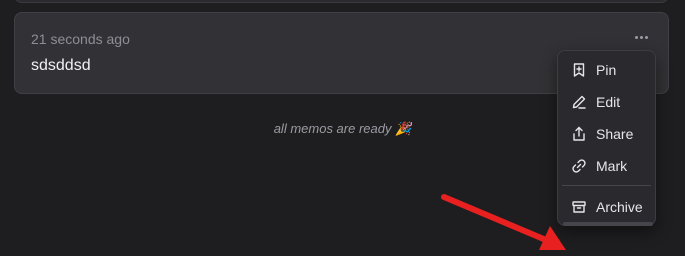 The width and height of the screenshot is (685, 256). I want to click on menu-item-label: Archive, so click(619, 207).